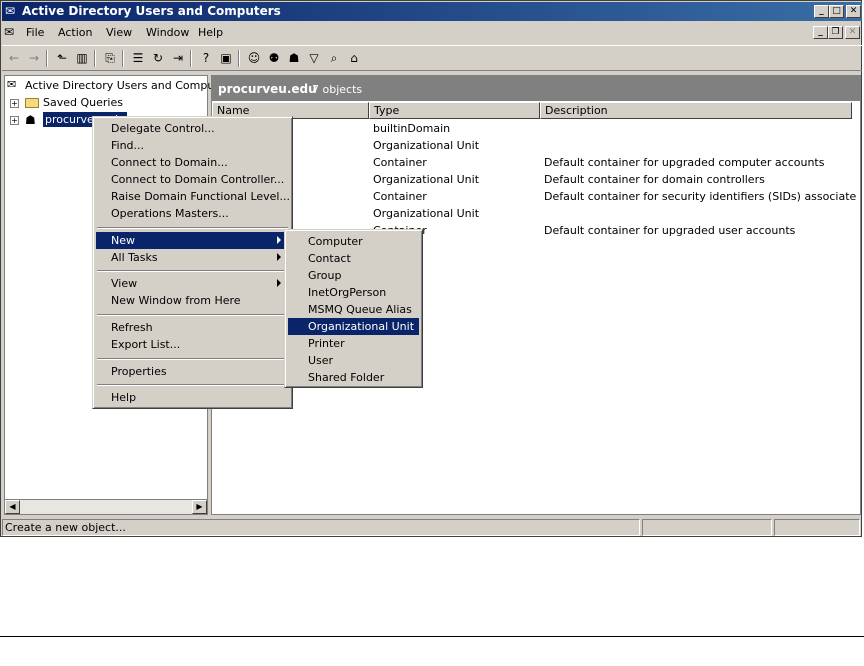 Image resolution: width=864 pixels, height=666 pixels. Describe the element at coordinates (267, 89) in the screenshot. I see `domain-title: procurveu.edu` at that location.